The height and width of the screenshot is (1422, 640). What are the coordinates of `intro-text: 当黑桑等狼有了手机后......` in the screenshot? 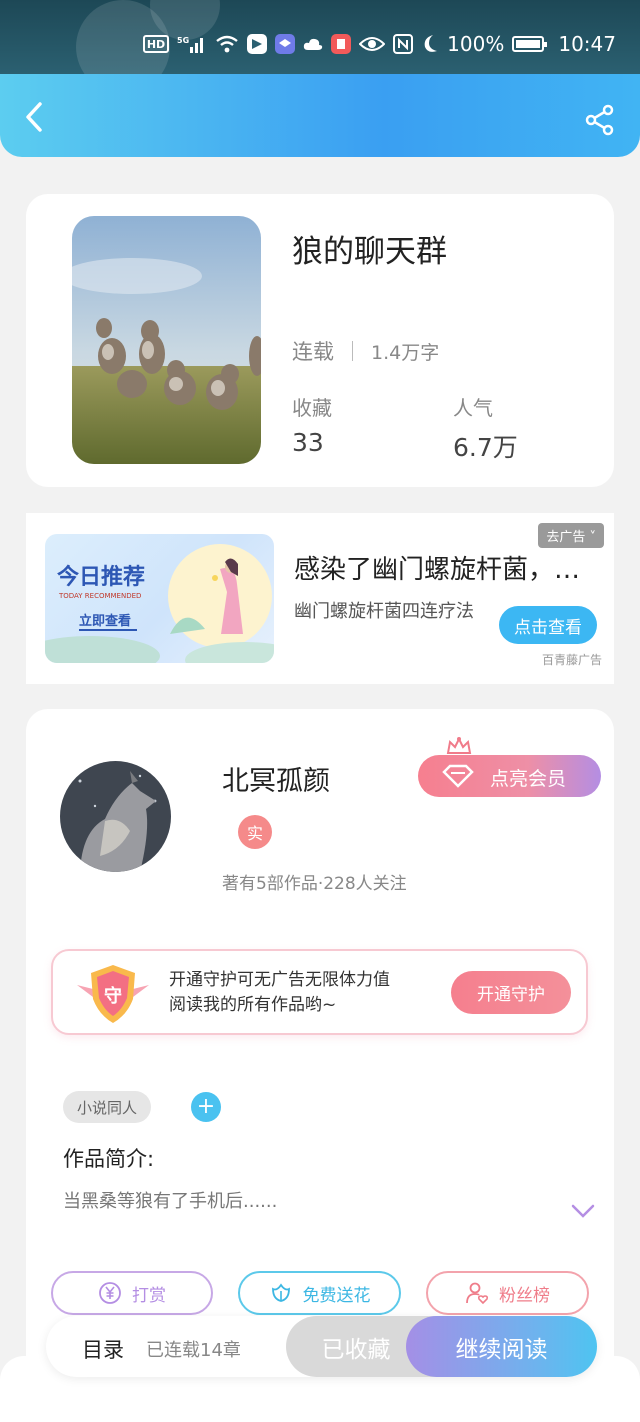 It's located at (170, 1201).